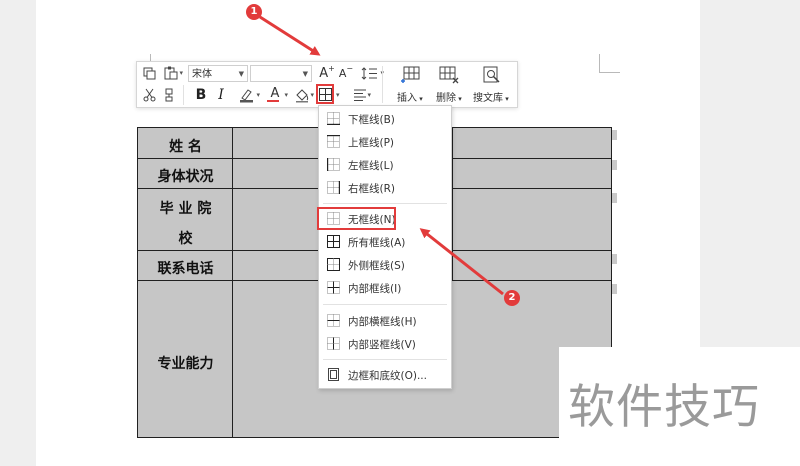 The height and width of the screenshot is (466, 800). What do you see at coordinates (512, 298) in the screenshot?
I see `step-badge-2: 2` at bounding box center [512, 298].